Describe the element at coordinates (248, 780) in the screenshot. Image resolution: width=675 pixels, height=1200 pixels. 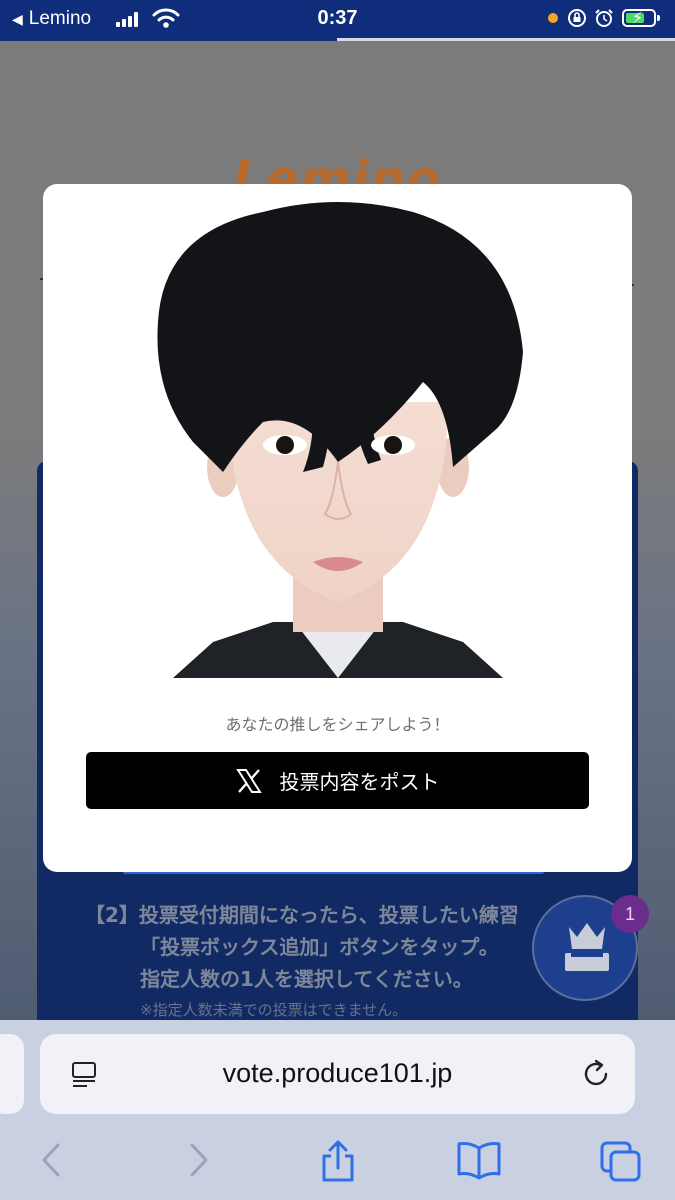
I see `x-logo-icon` at that location.